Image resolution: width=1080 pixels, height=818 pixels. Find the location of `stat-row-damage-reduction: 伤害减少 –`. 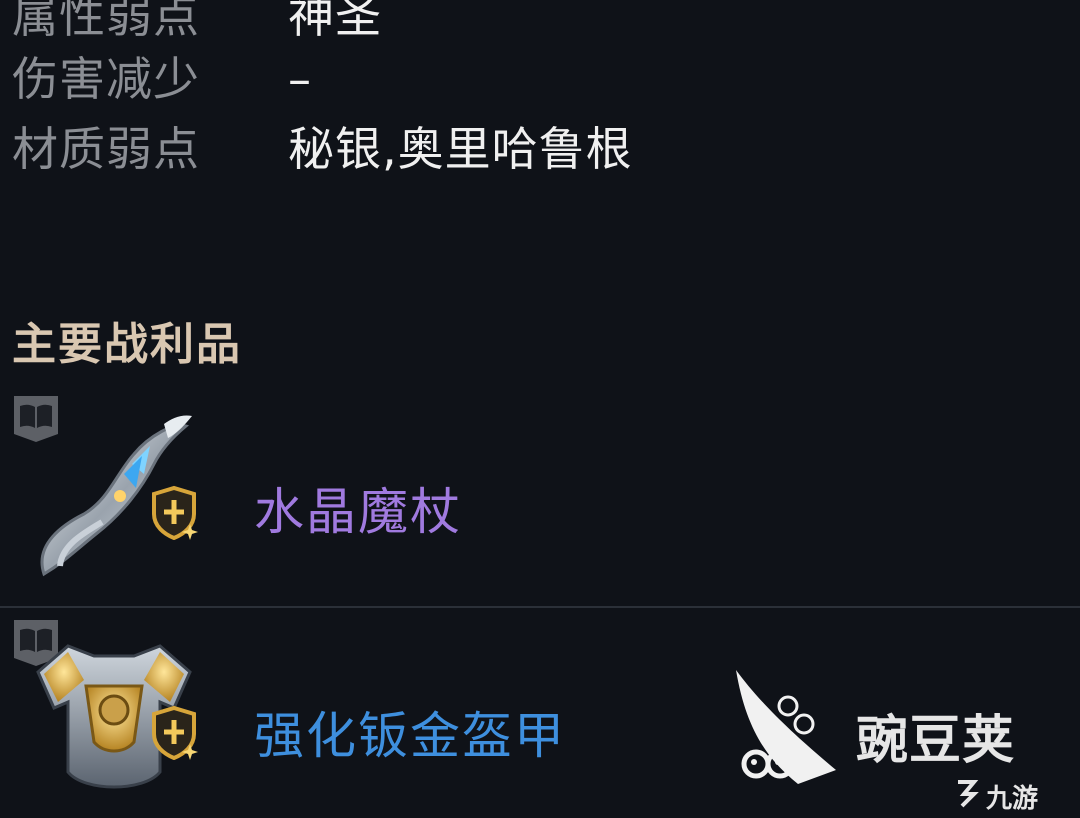

stat-row-damage-reduction: 伤害减少 – is located at coordinates (462, 79).